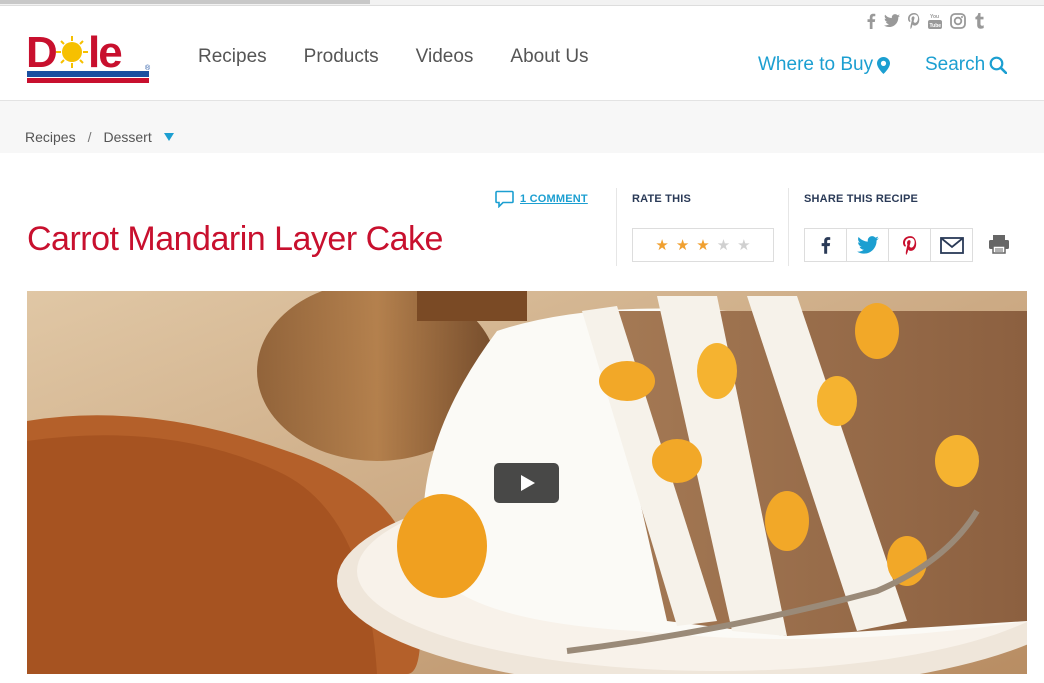  I want to click on printer-icon, so click(999, 244).